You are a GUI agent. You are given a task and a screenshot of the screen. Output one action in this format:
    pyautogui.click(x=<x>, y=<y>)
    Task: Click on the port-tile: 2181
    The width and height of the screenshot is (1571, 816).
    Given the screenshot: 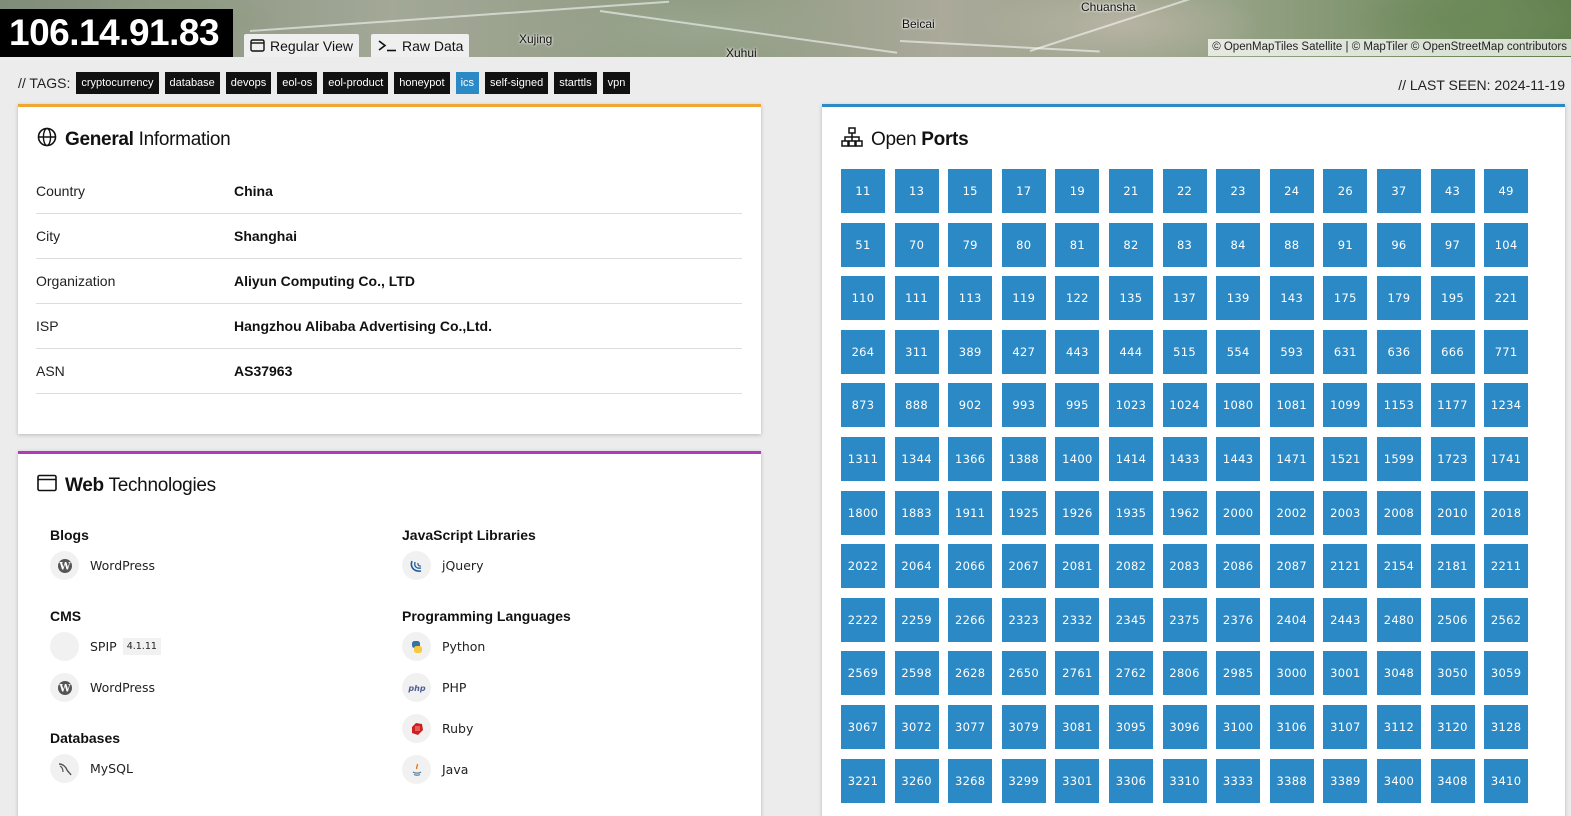 What is the action you would take?
    pyautogui.click(x=1452, y=566)
    